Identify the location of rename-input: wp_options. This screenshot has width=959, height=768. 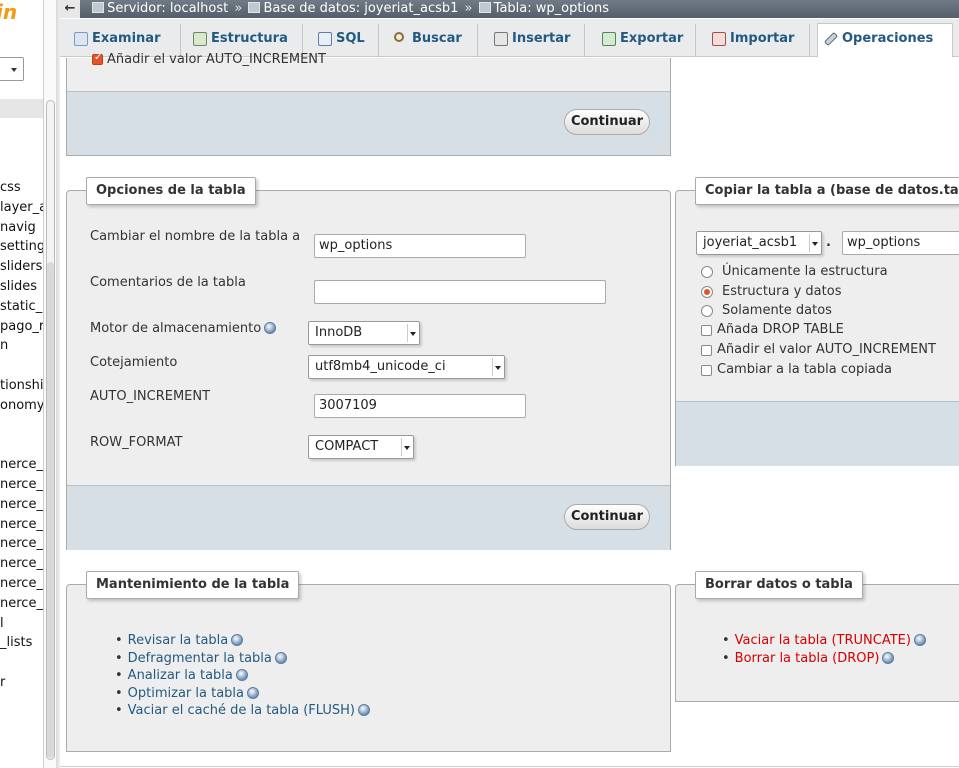
(420, 246).